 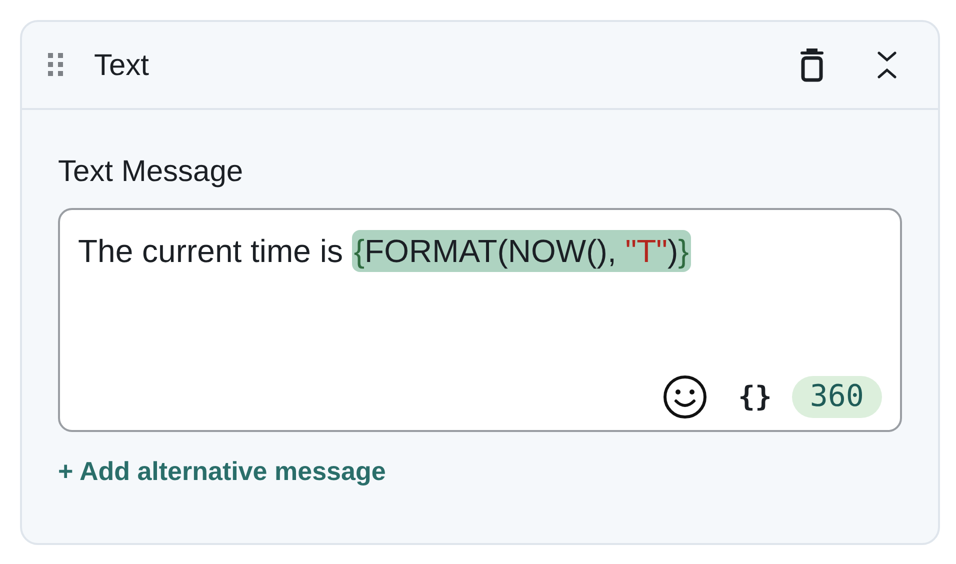 What do you see at coordinates (755, 397) in the screenshot?
I see `variable-button: {}` at bounding box center [755, 397].